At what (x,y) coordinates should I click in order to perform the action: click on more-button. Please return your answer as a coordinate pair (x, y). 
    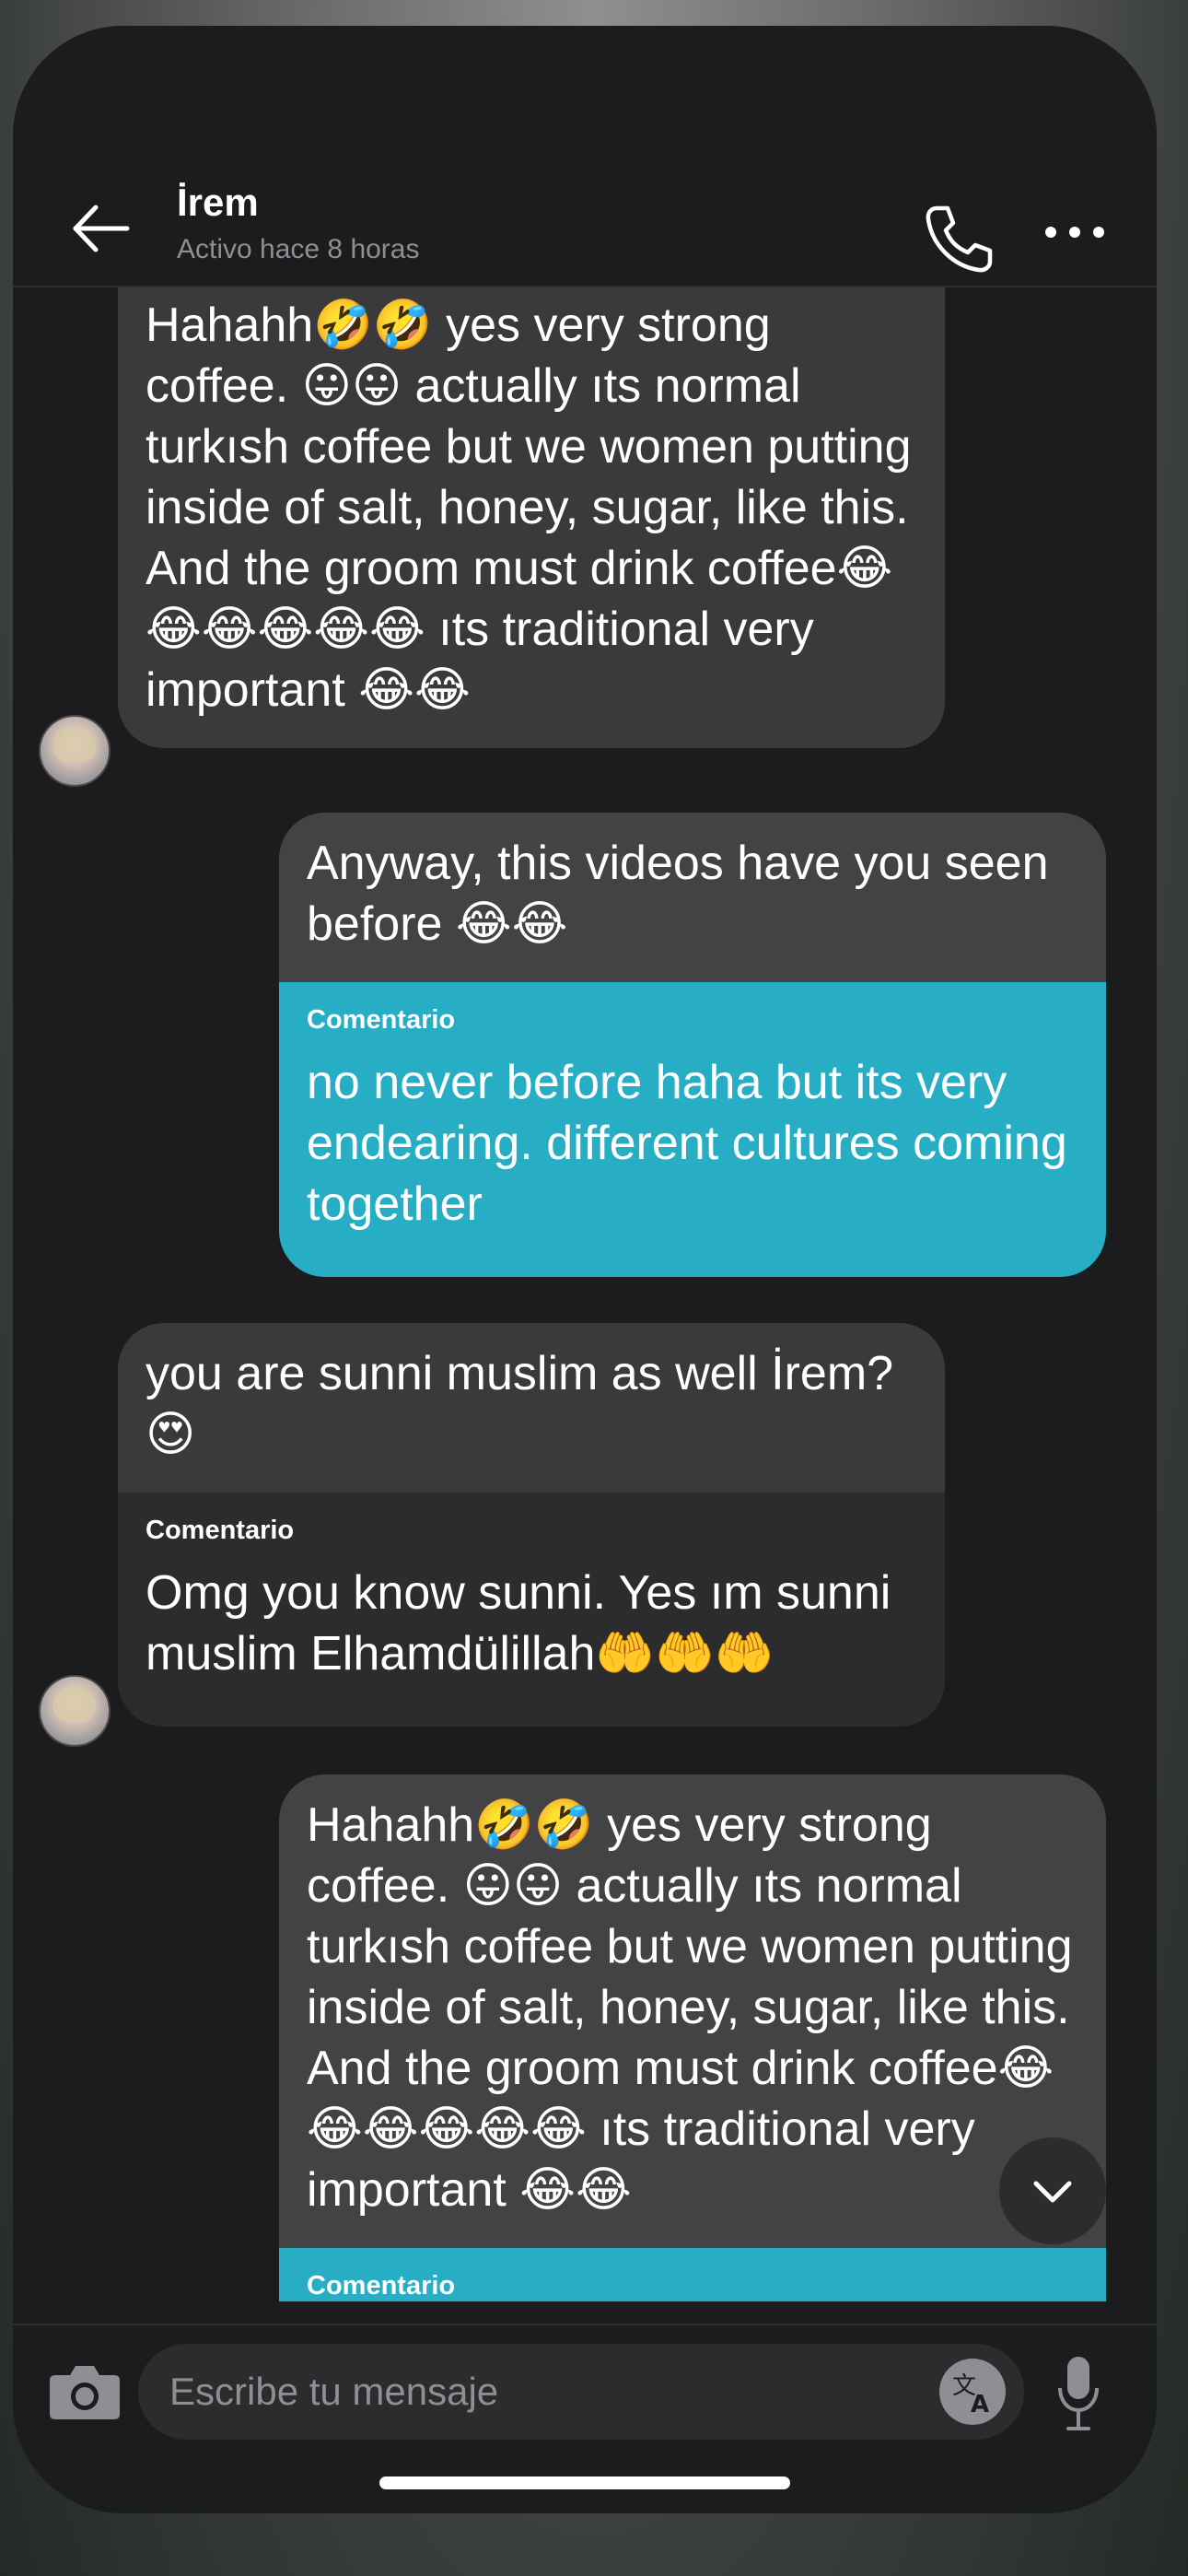
    Looking at the image, I should click on (1074, 232).